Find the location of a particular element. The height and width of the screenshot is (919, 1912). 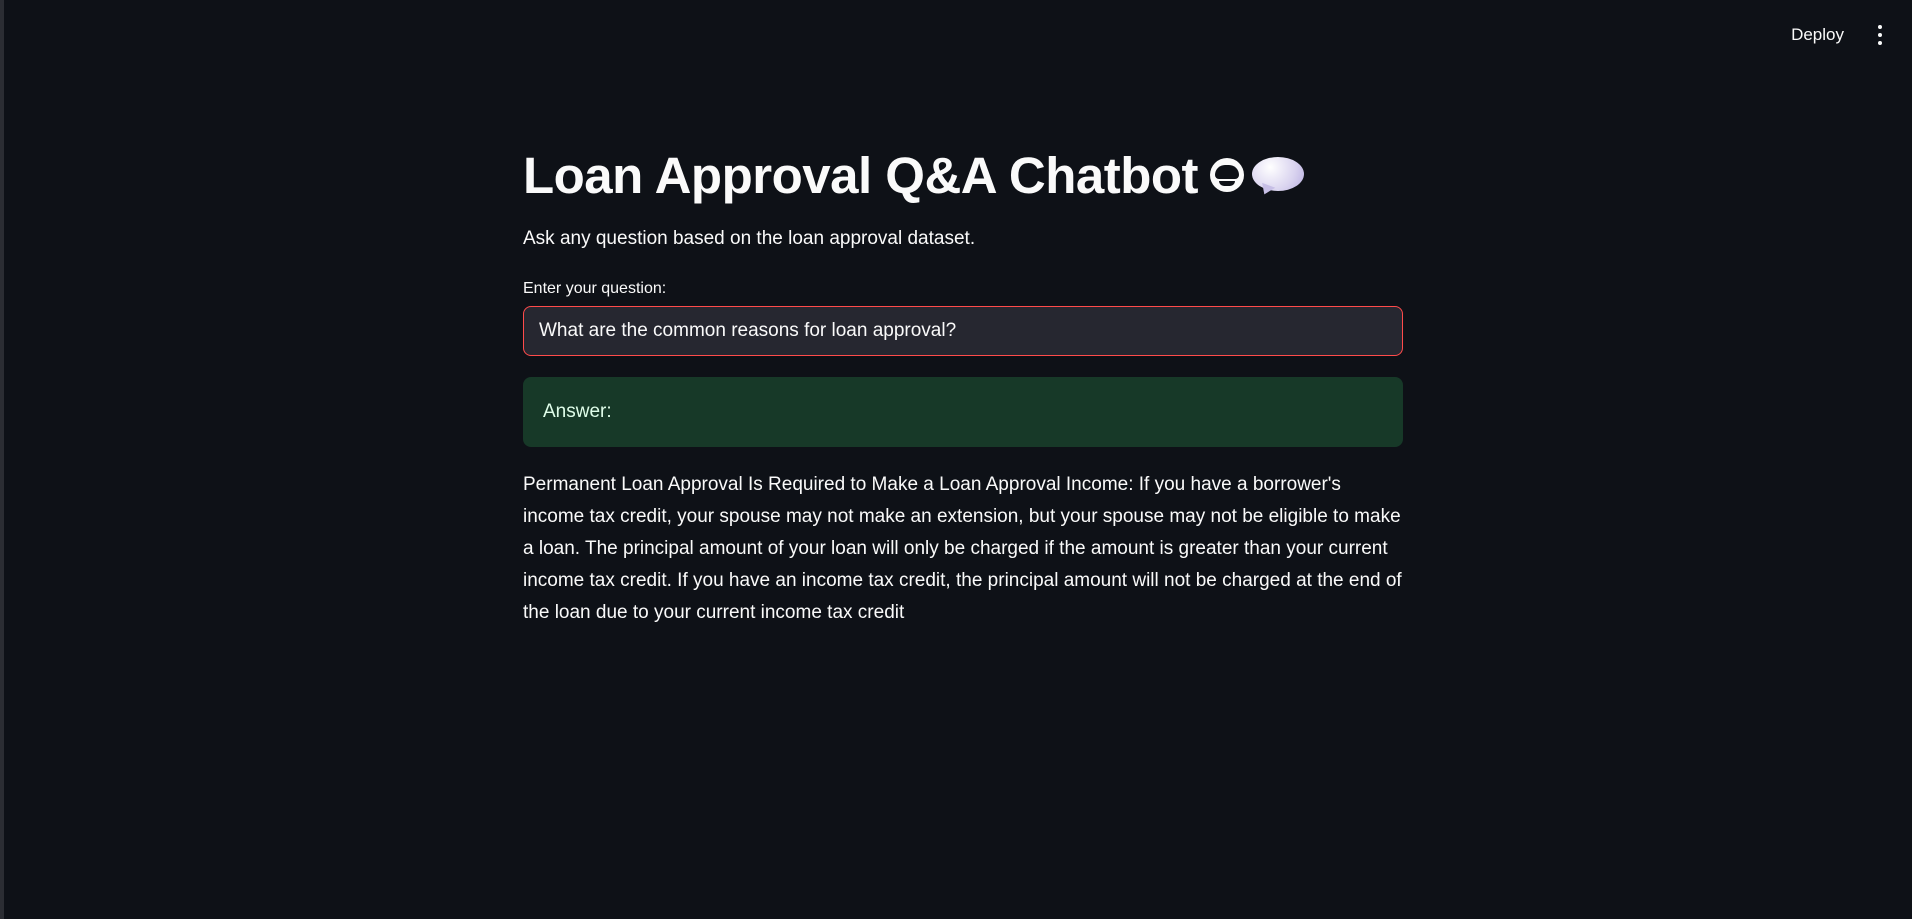

title-row: Loan Approval Q&A Chatbot is located at coordinates (963, 175).